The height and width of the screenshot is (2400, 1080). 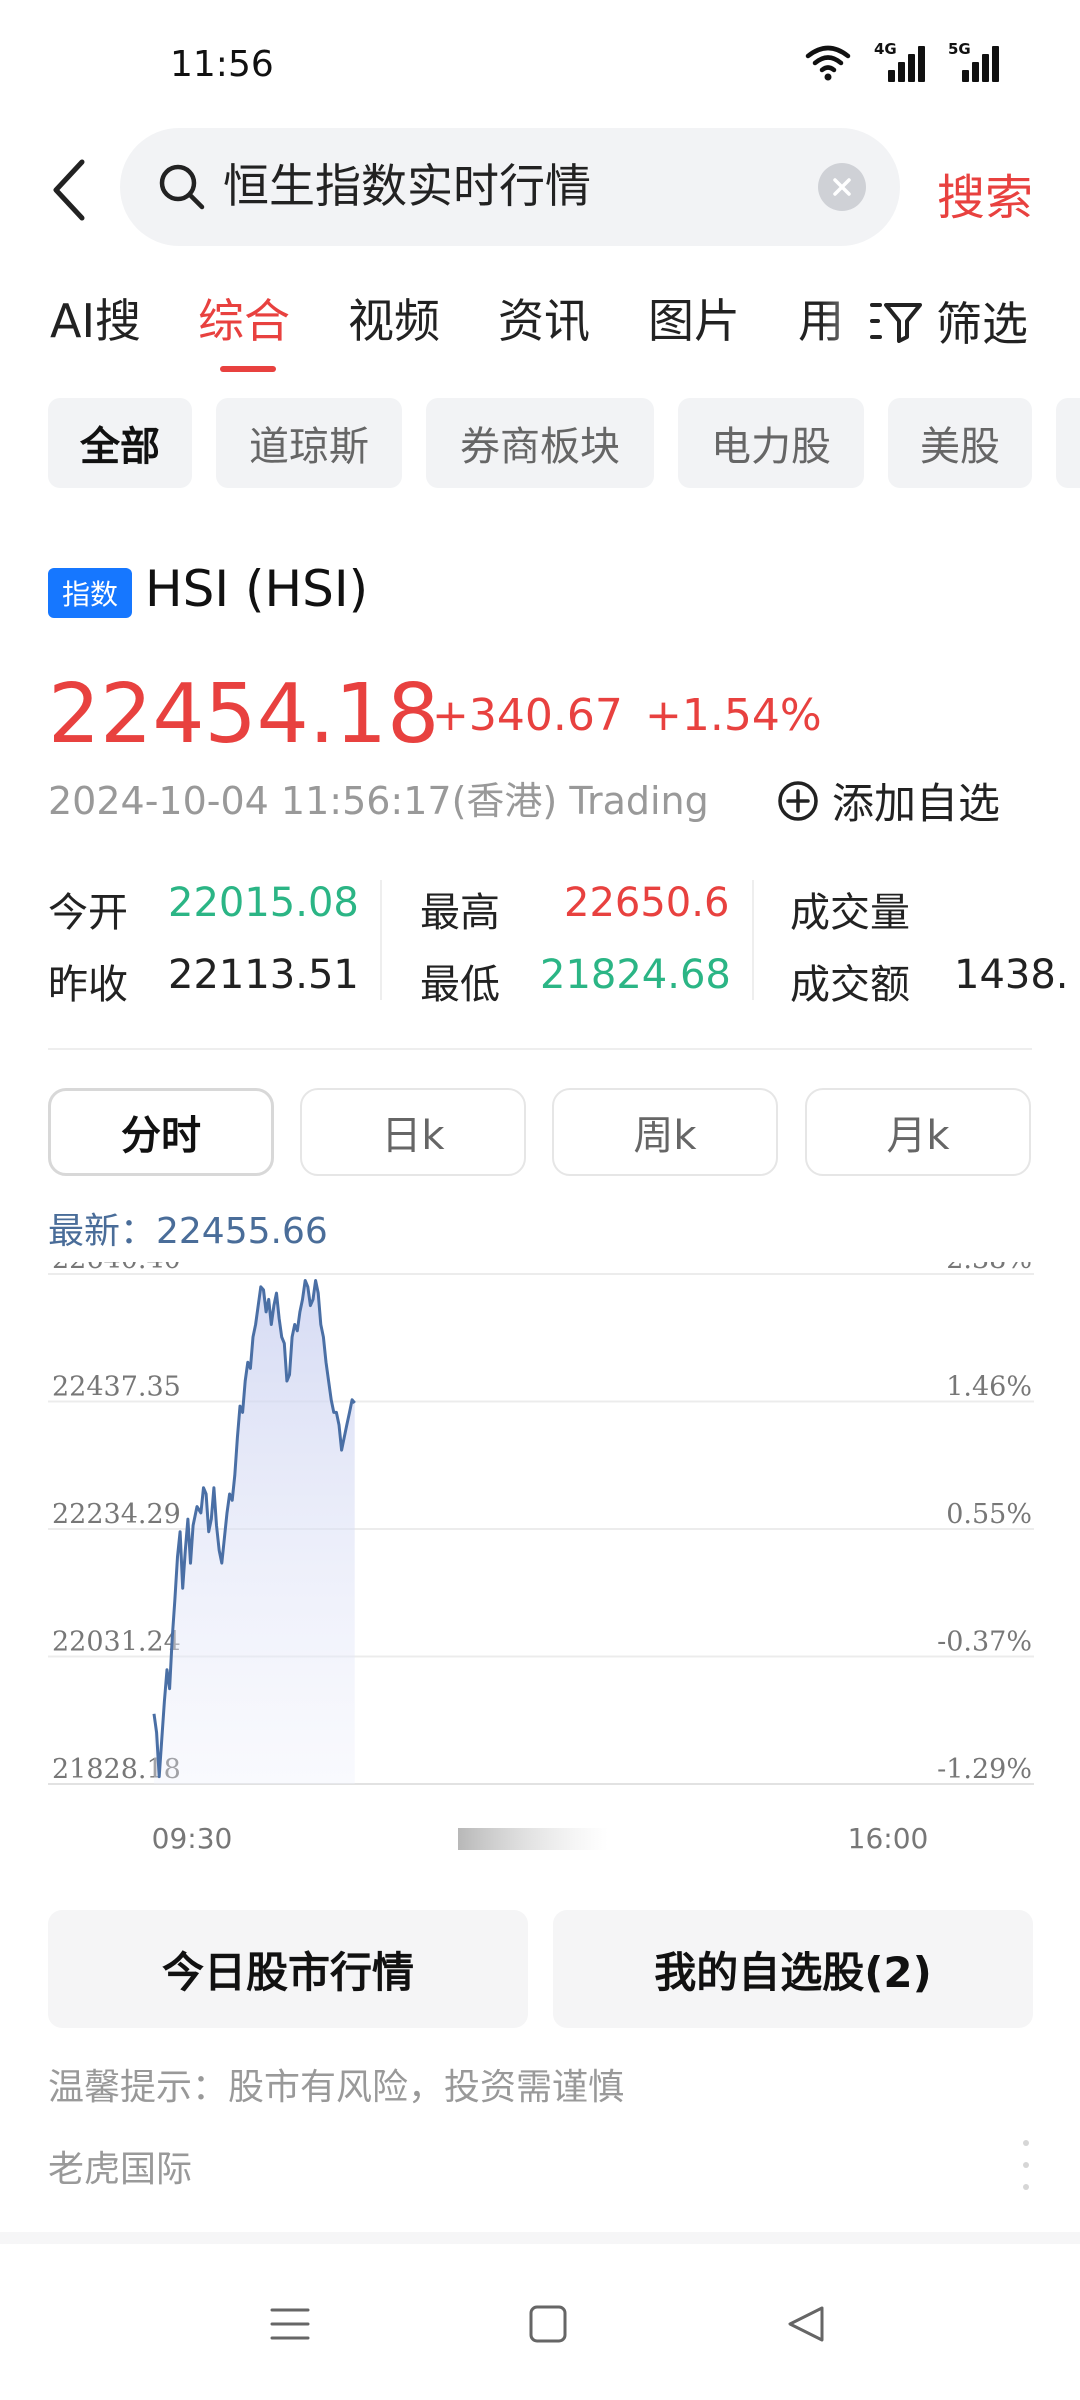 I want to click on back-button, so click(x=70, y=190).